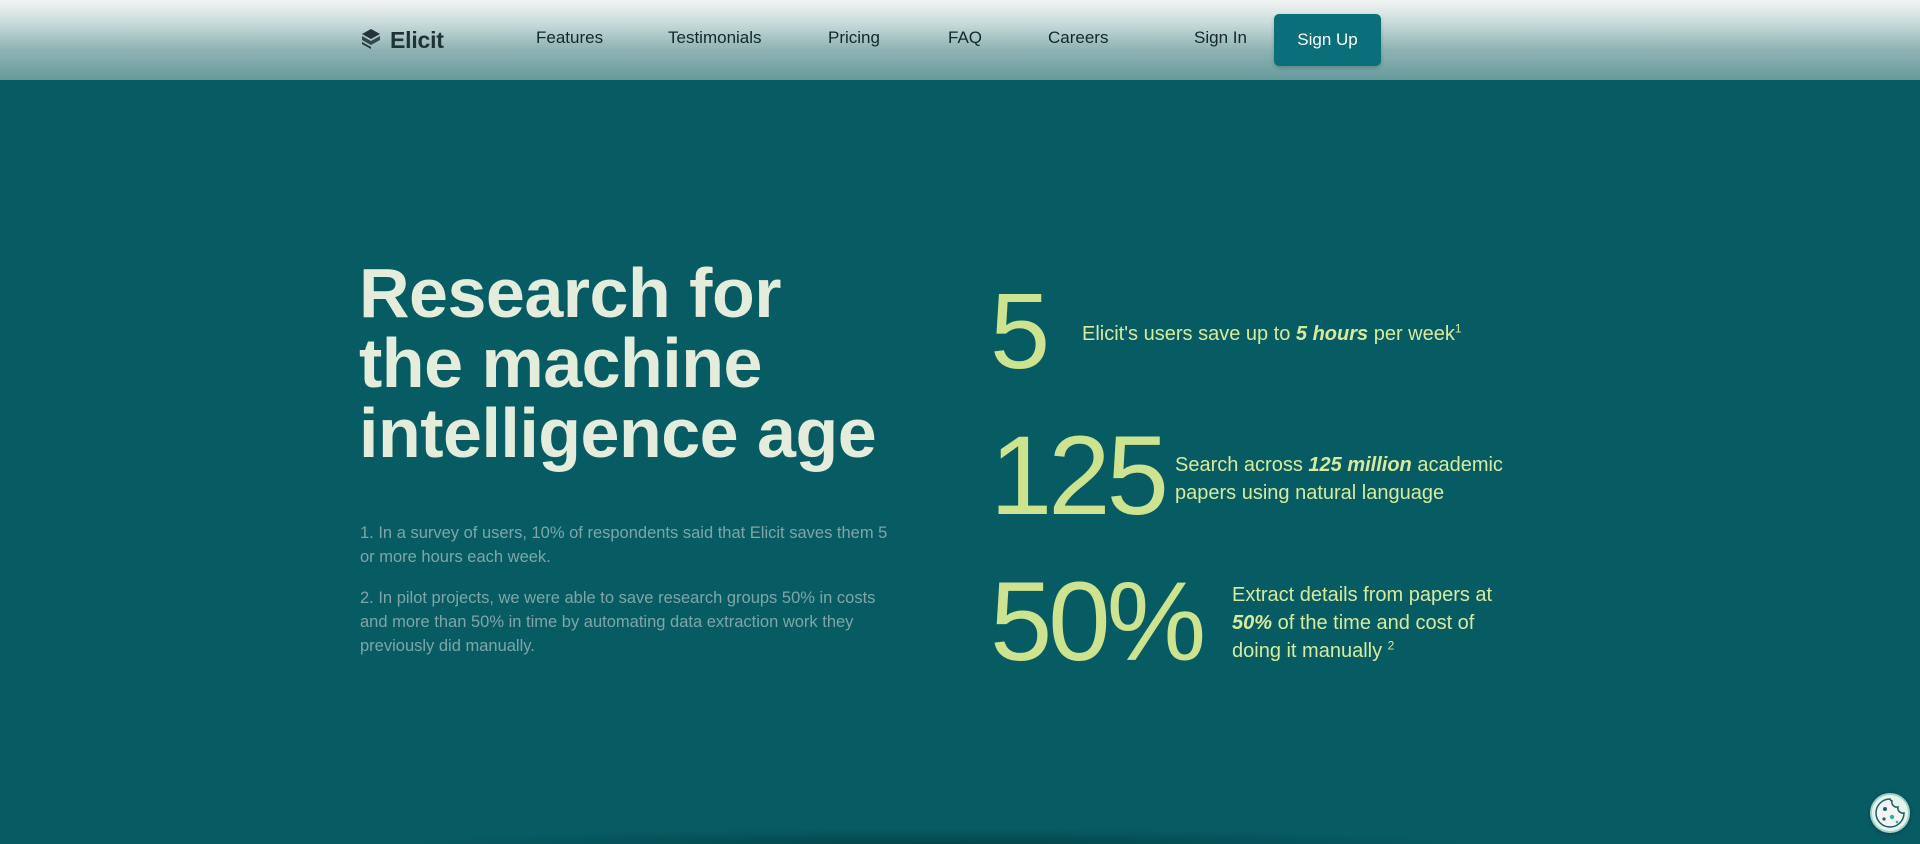 The height and width of the screenshot is (844, 1920). What do you see at coordinates (1391, 645) in the screenshot?
I see `stat-footnote-ref: 2` at bounding box center [1391, 645].